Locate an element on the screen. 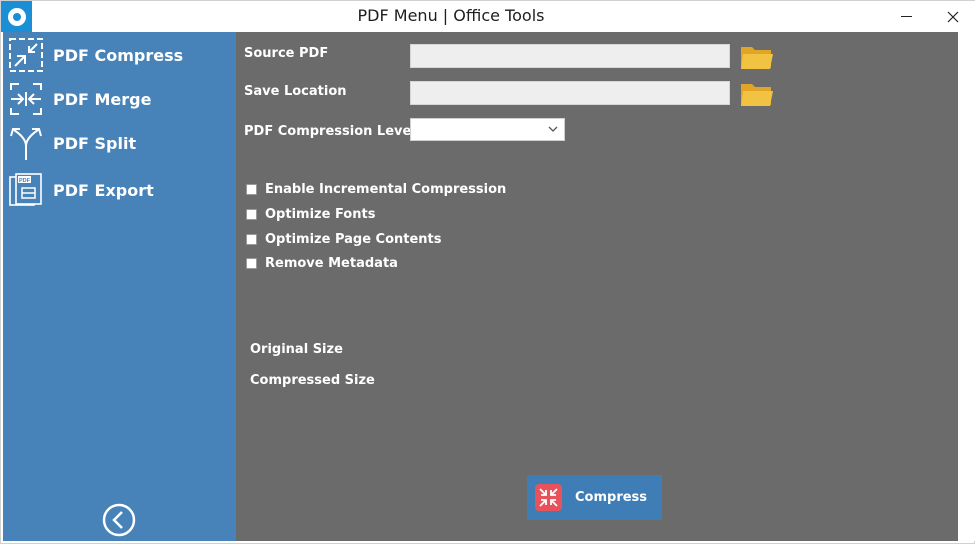 The width and height of the screenshot is (975, 544). minimize-icon is located at coordinates (906, 16).